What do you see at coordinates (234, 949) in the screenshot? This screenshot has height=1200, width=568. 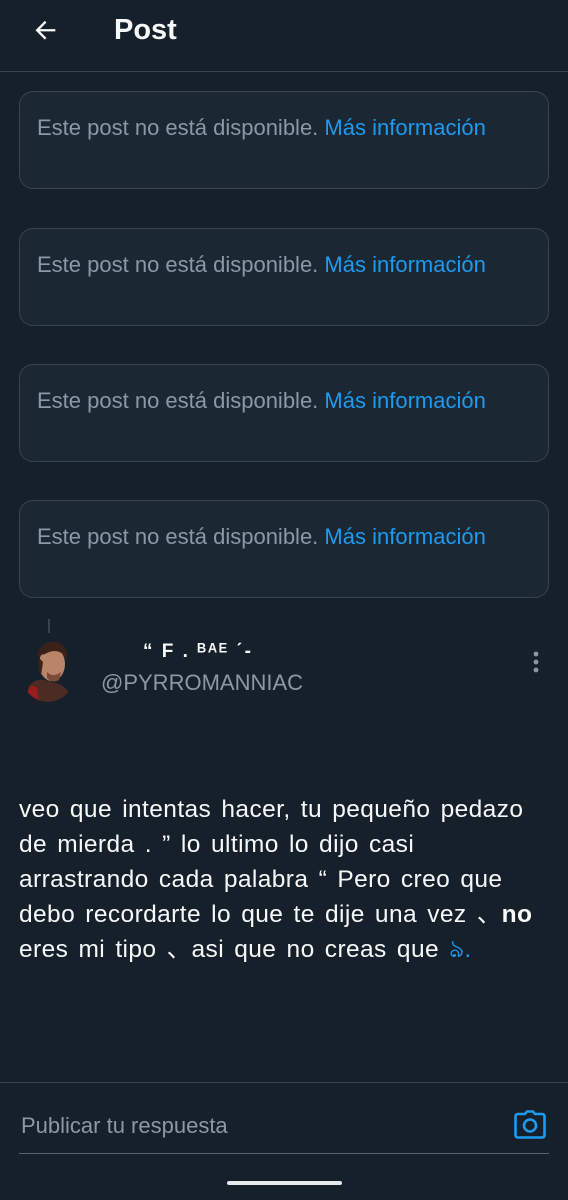 I see `post-text-part-2: eres mi tipo 、asi que no creas que` at bounding box center [234, 949].